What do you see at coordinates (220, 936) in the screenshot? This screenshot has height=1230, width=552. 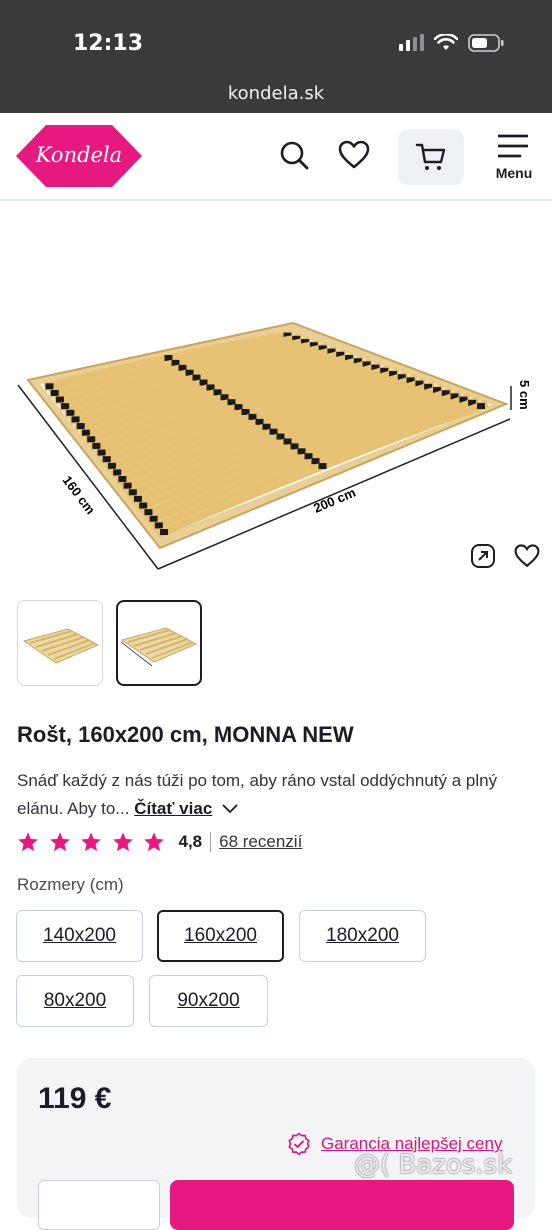 I see `size-option-160x200: 160x200` at bounding box center [220, 936].